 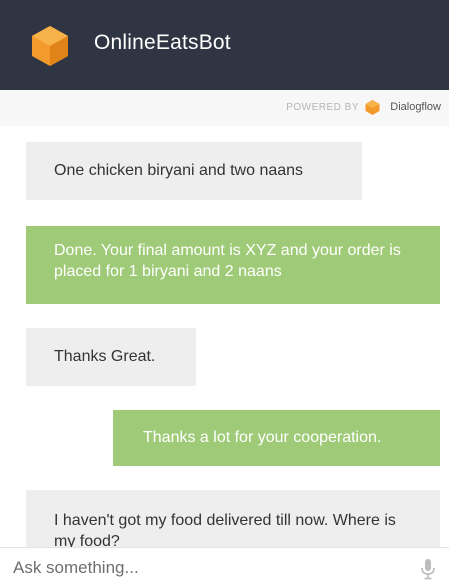 I want to click on bot-name: OnlineEatsBot, so click(x=162, y=42).